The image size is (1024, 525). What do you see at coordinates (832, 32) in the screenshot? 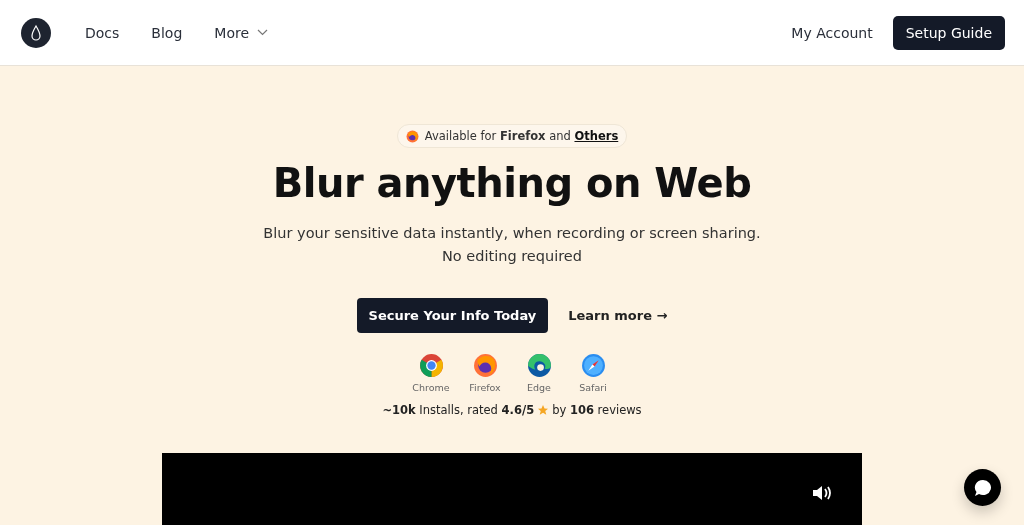
I see `account-link: My Account` at bounding box center [832, 32].